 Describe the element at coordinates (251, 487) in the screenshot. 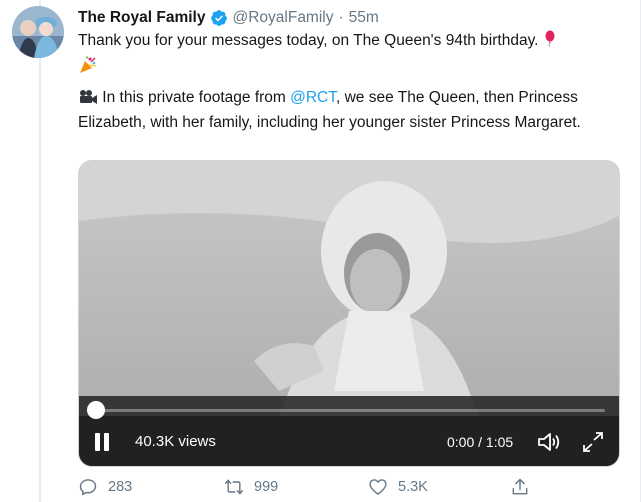

I see `retweet-button: 999` at that location.